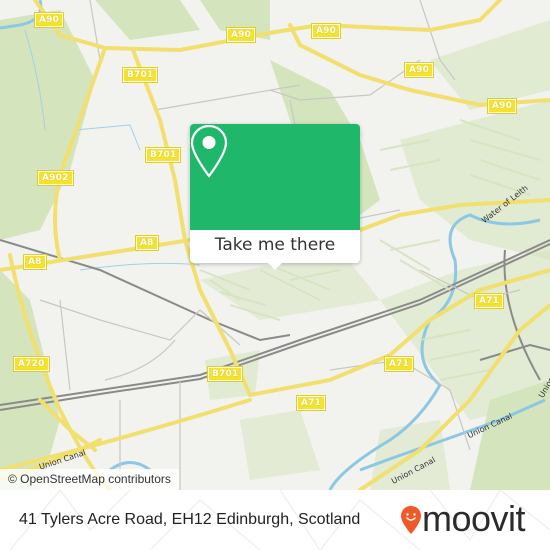 This screenshot has height=550, width=550. Describe the element at coordinates (89, 479) in the screenshot. I see `map-attribution: © OpenStreetMap contributors` at that location.